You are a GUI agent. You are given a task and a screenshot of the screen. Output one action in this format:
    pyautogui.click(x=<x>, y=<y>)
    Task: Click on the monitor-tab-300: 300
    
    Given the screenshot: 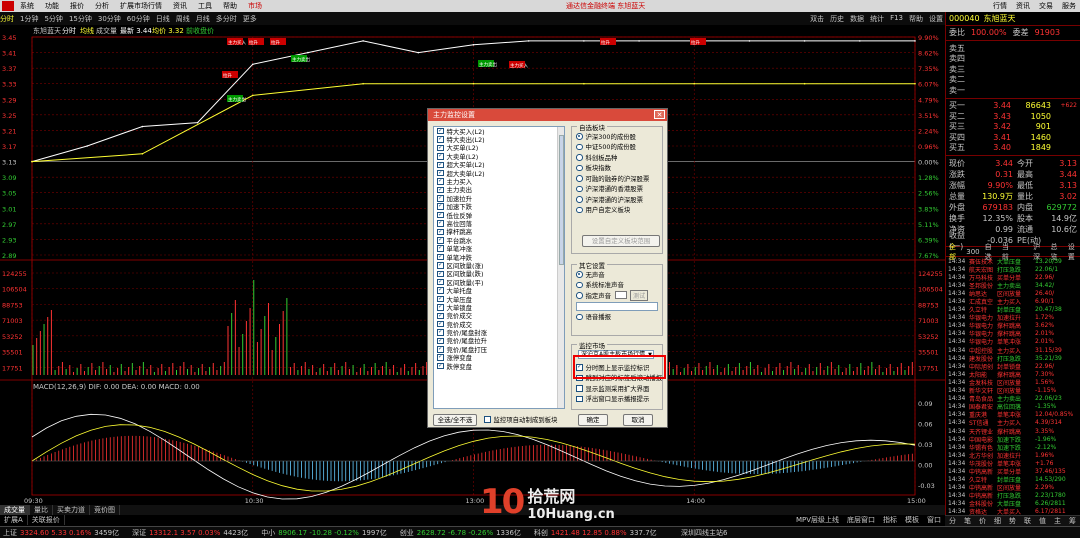 What is the action you would take?
    pyautogui.click(x=972, y=252)
    